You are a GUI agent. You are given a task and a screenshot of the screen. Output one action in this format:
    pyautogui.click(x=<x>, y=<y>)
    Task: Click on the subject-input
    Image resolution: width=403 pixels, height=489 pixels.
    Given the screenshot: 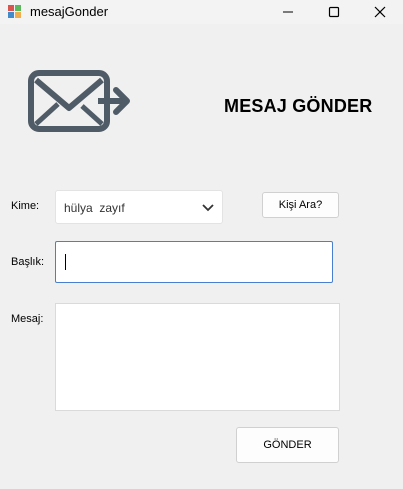 What is the action you would take?
    pyautogui.click(x=194, y=262)
    